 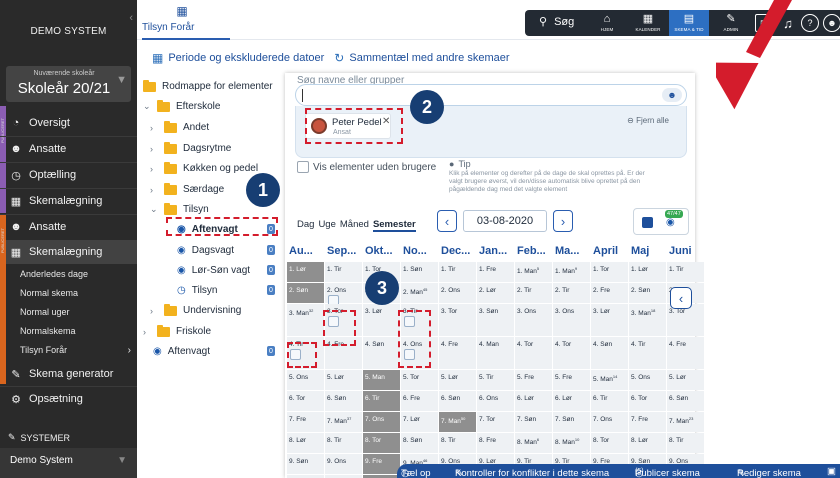 I want to click on tree-friskole: › Friskole, so click(x=177, y=330).